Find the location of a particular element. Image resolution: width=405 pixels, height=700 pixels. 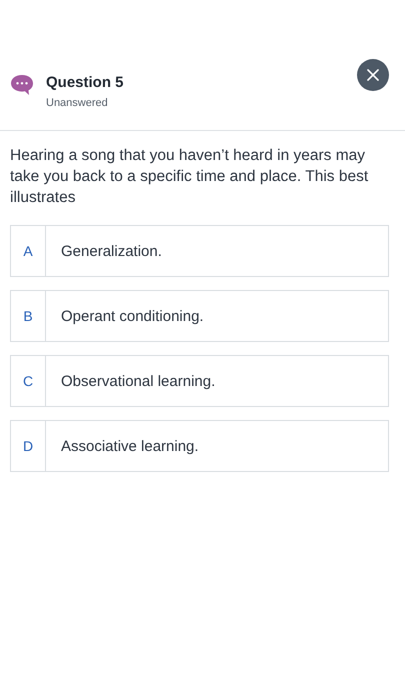

question-status: Unanswered is located at coordinates (77, 103).